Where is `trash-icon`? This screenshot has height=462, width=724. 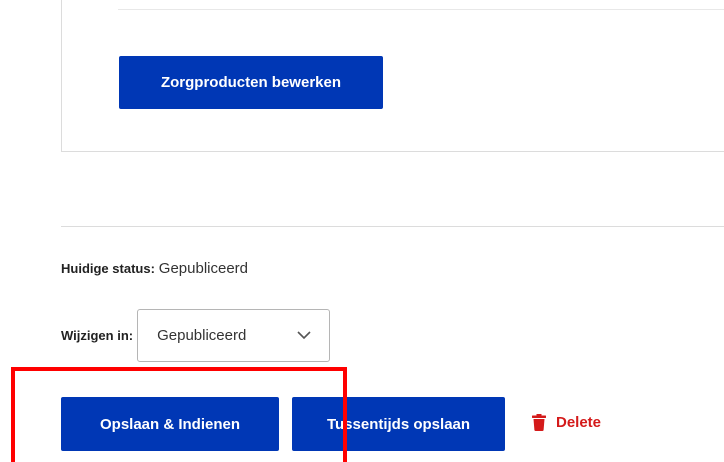 trash-icon is located at coordinates (544, 422).